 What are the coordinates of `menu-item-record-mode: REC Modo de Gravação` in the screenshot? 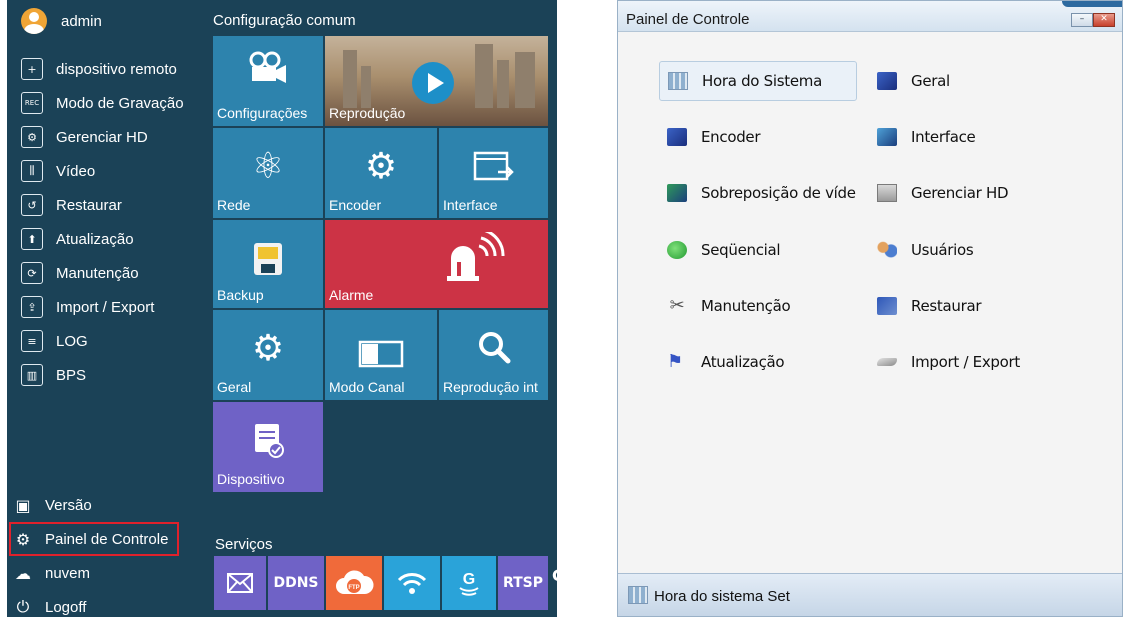 It's located at (102, 103).